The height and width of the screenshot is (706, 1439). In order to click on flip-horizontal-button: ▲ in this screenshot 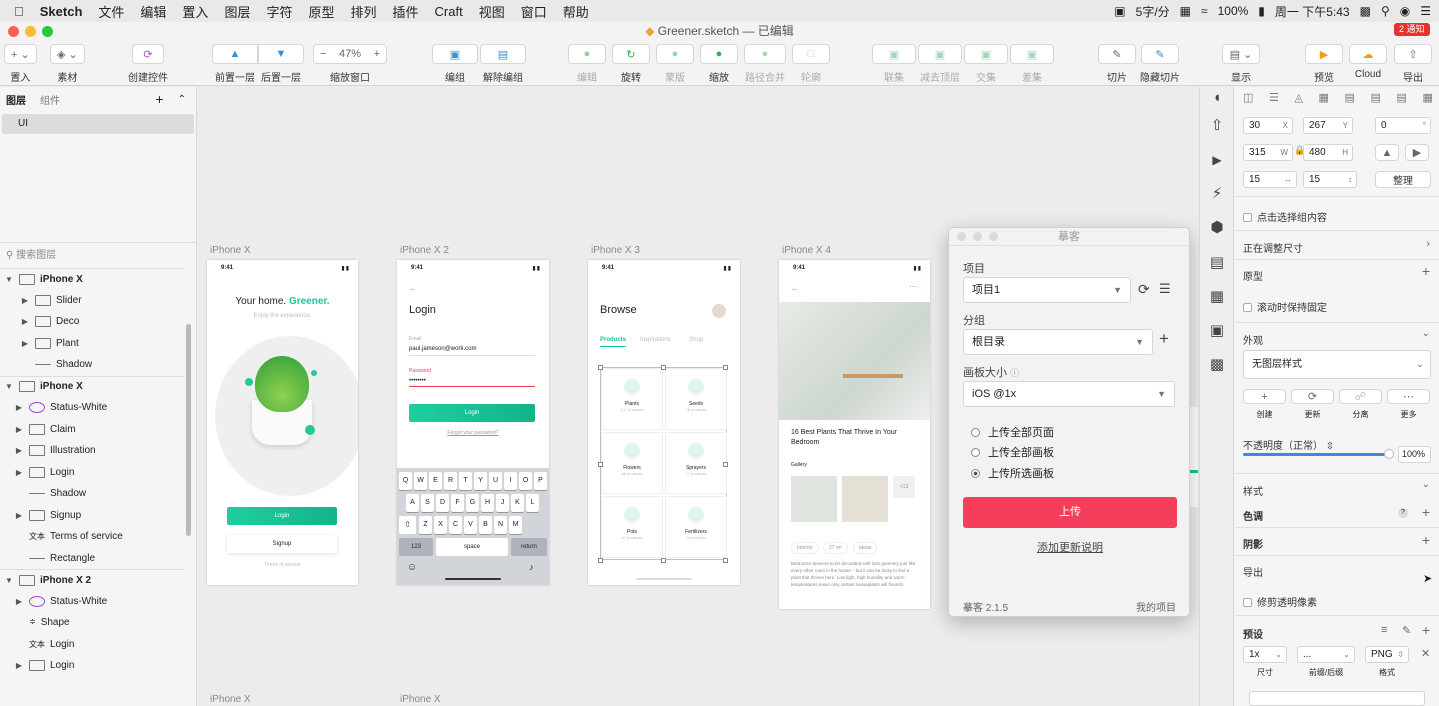, I will do `click(1387, 152)`.